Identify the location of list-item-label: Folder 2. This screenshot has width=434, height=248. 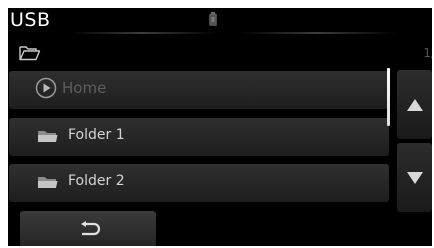
(96, 181).